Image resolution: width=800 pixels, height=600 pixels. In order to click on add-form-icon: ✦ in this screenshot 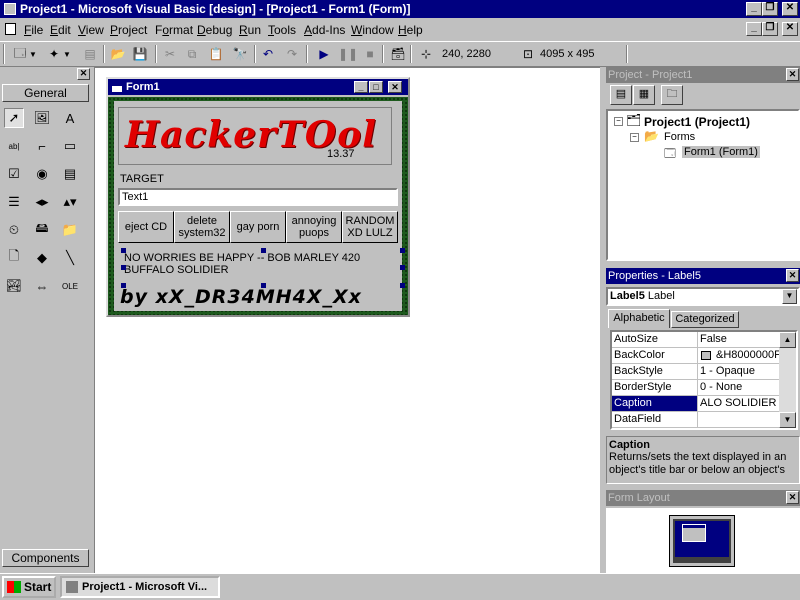, I will do `click(54, 54)`.